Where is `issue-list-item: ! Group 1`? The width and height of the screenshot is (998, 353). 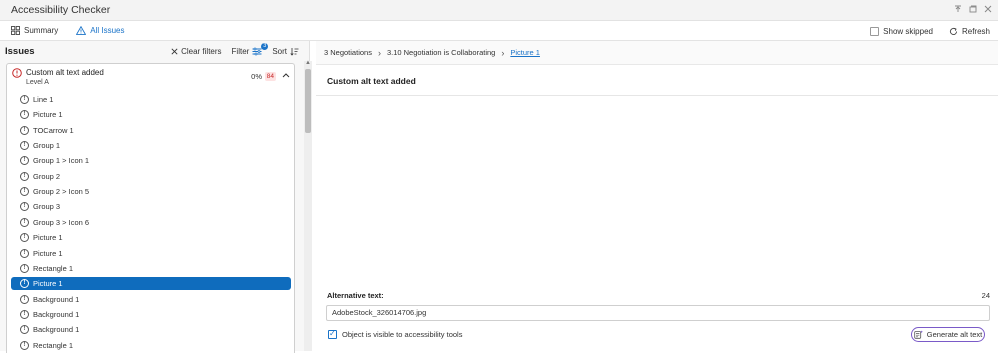
issue-list-item: ! Group 1 is located at coordinates (151, 145).